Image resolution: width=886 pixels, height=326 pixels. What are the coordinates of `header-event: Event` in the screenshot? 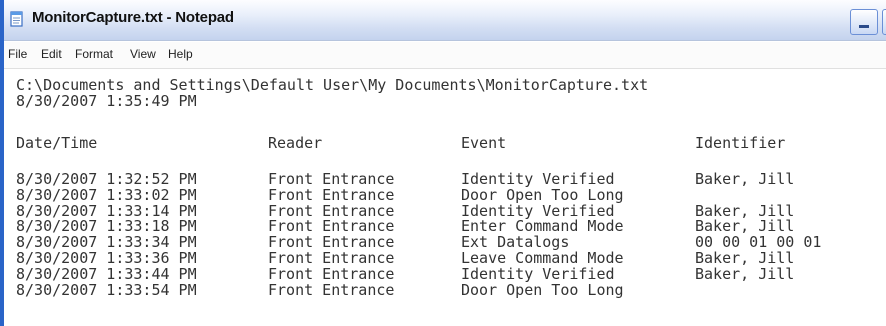 It's located at (484, 143).